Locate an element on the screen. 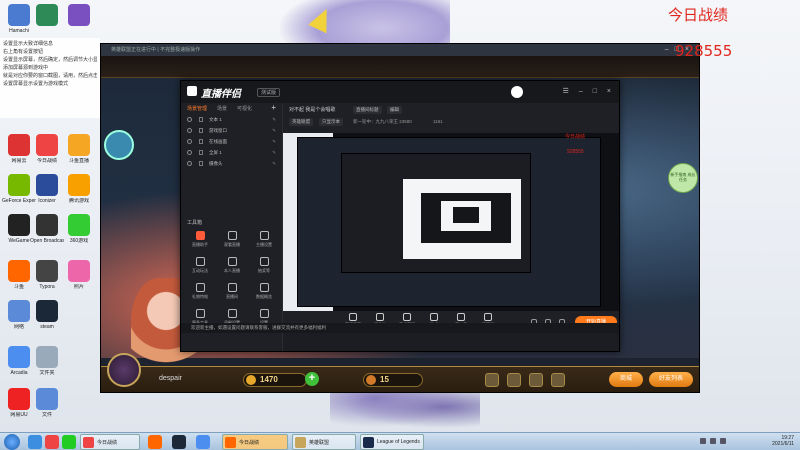  room-title-tag: 直播间标题 is located at coordinates (367, 110).